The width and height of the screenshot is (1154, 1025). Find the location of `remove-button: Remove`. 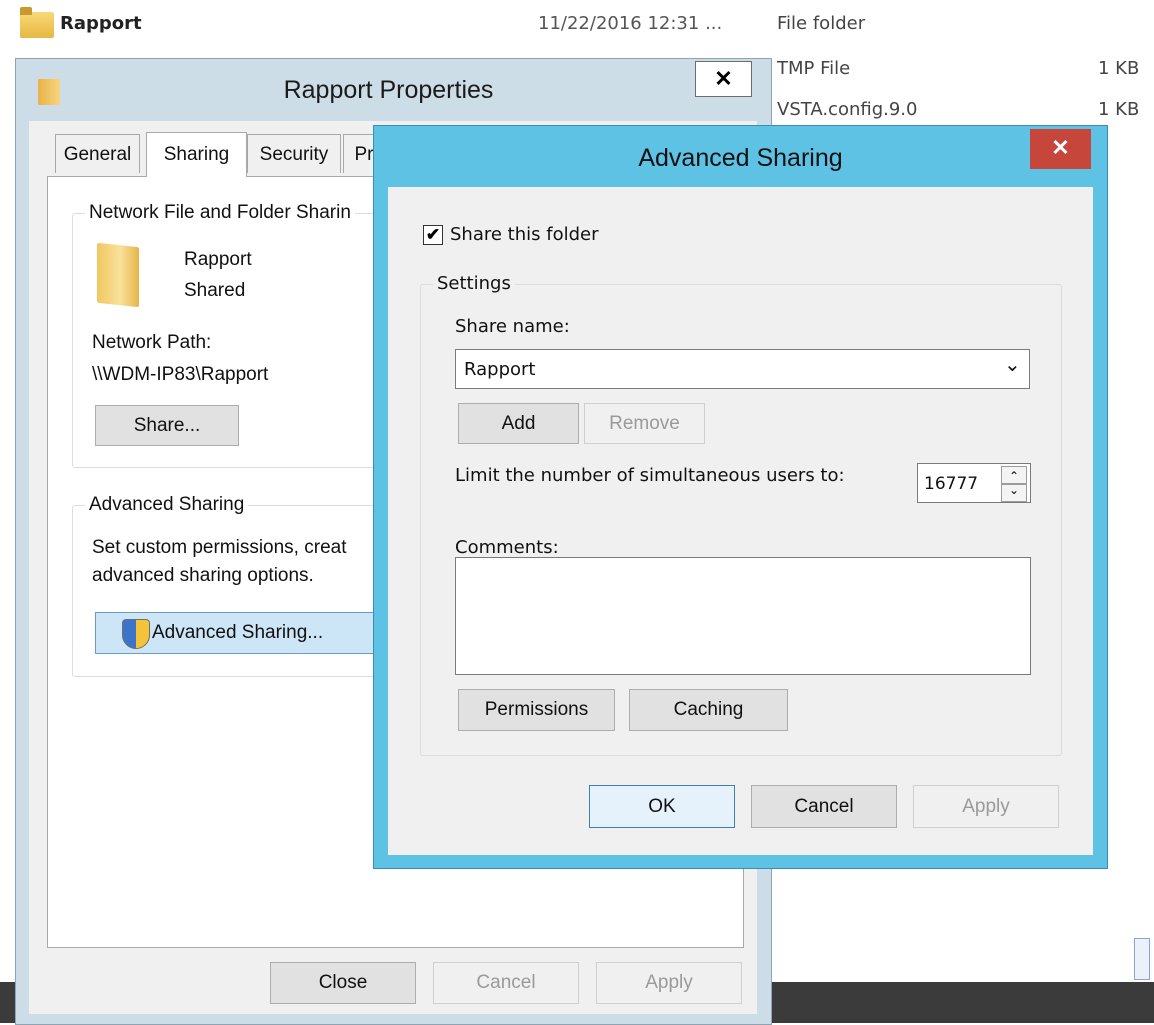

remove-button: Remove is located at coordinates (644, 423).